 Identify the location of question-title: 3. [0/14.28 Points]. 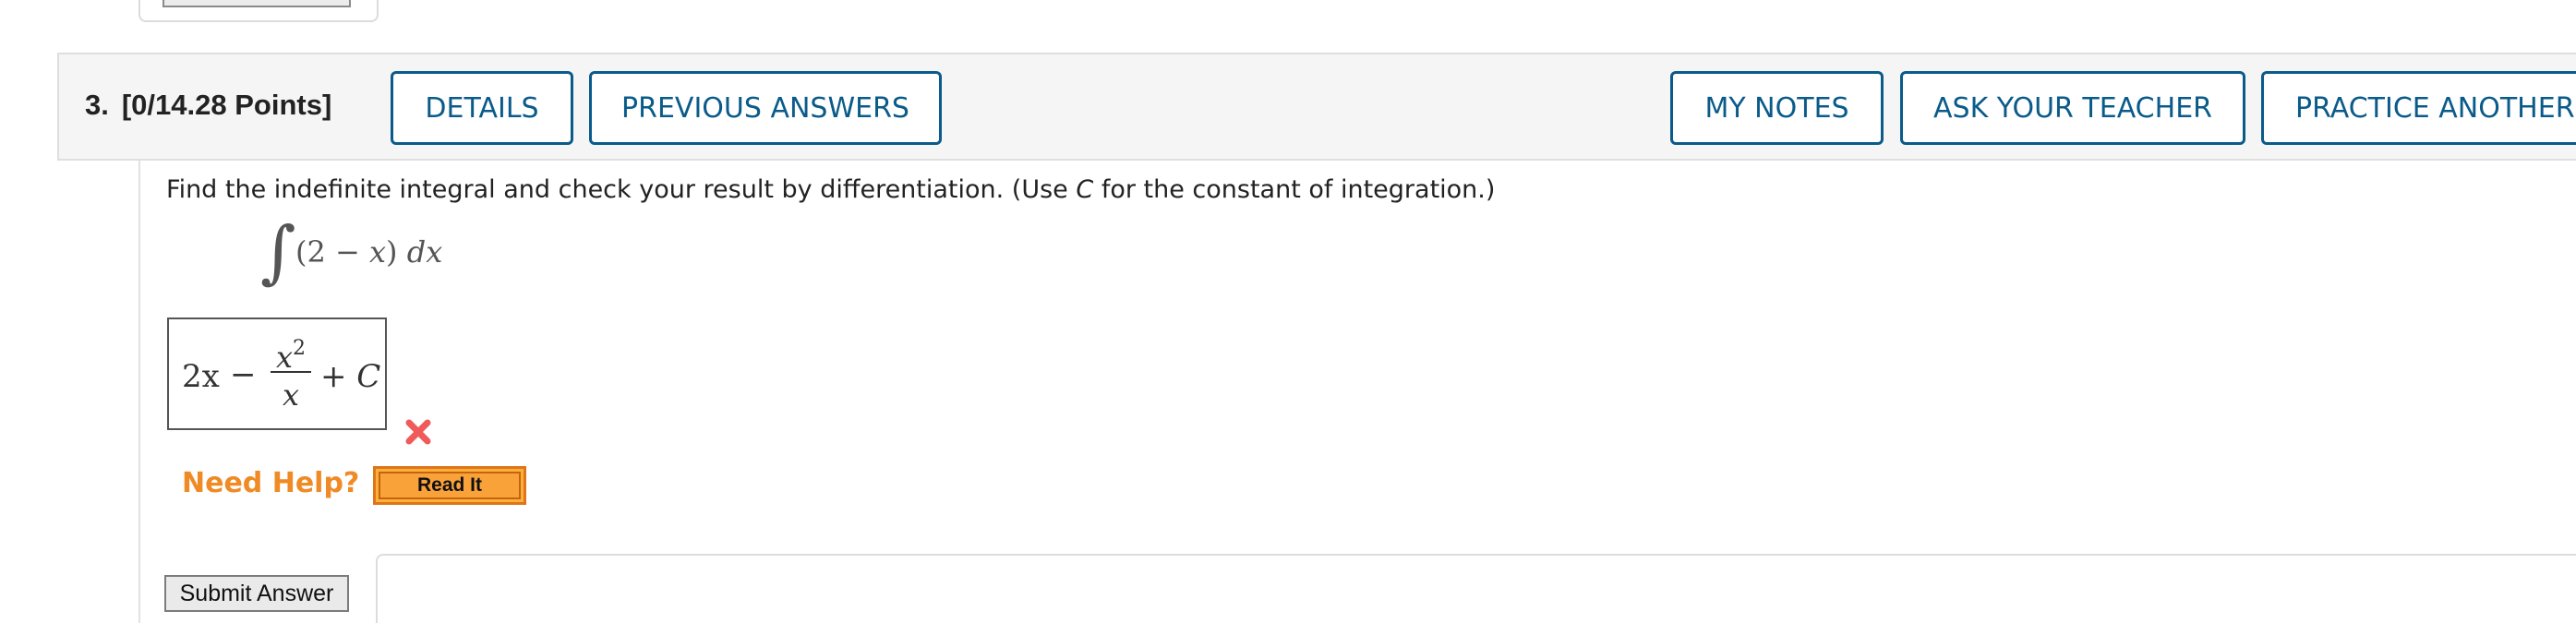
(208, 105).